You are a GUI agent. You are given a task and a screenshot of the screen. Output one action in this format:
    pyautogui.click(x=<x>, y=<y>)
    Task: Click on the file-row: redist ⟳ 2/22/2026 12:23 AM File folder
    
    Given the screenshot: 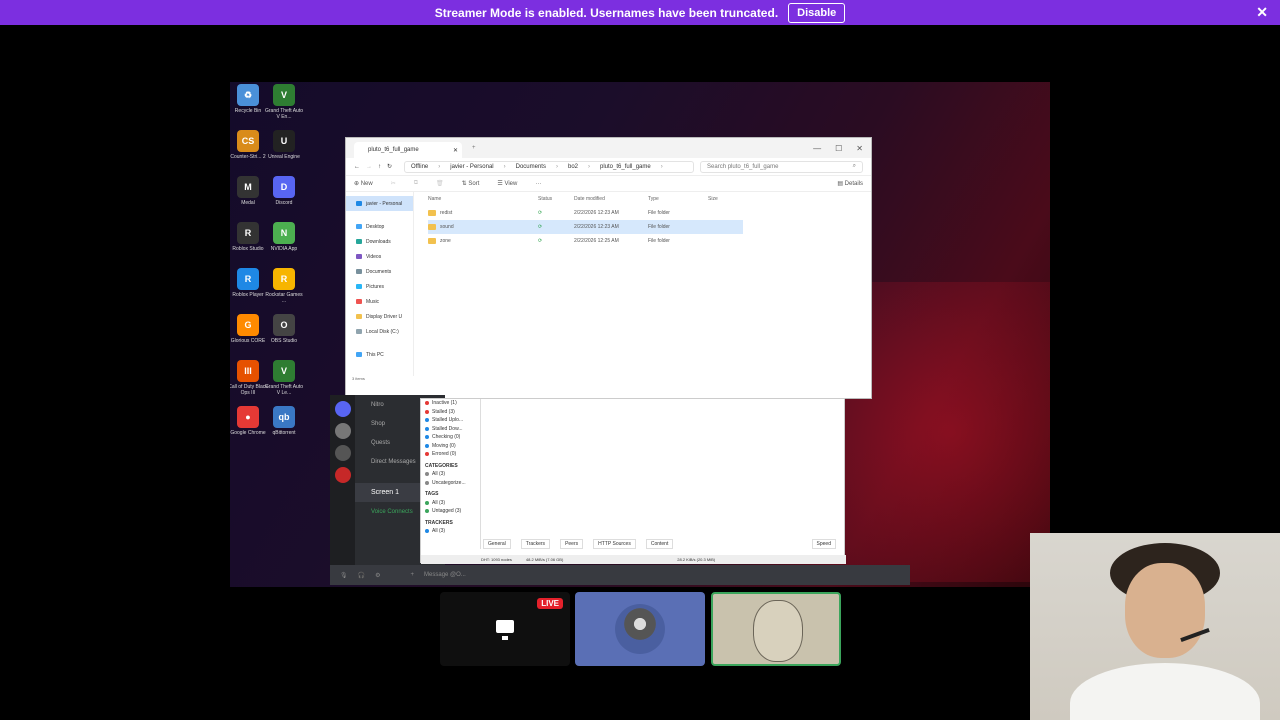 What is the action you would take?
    pyautogui.click(x=585, y=213)
    